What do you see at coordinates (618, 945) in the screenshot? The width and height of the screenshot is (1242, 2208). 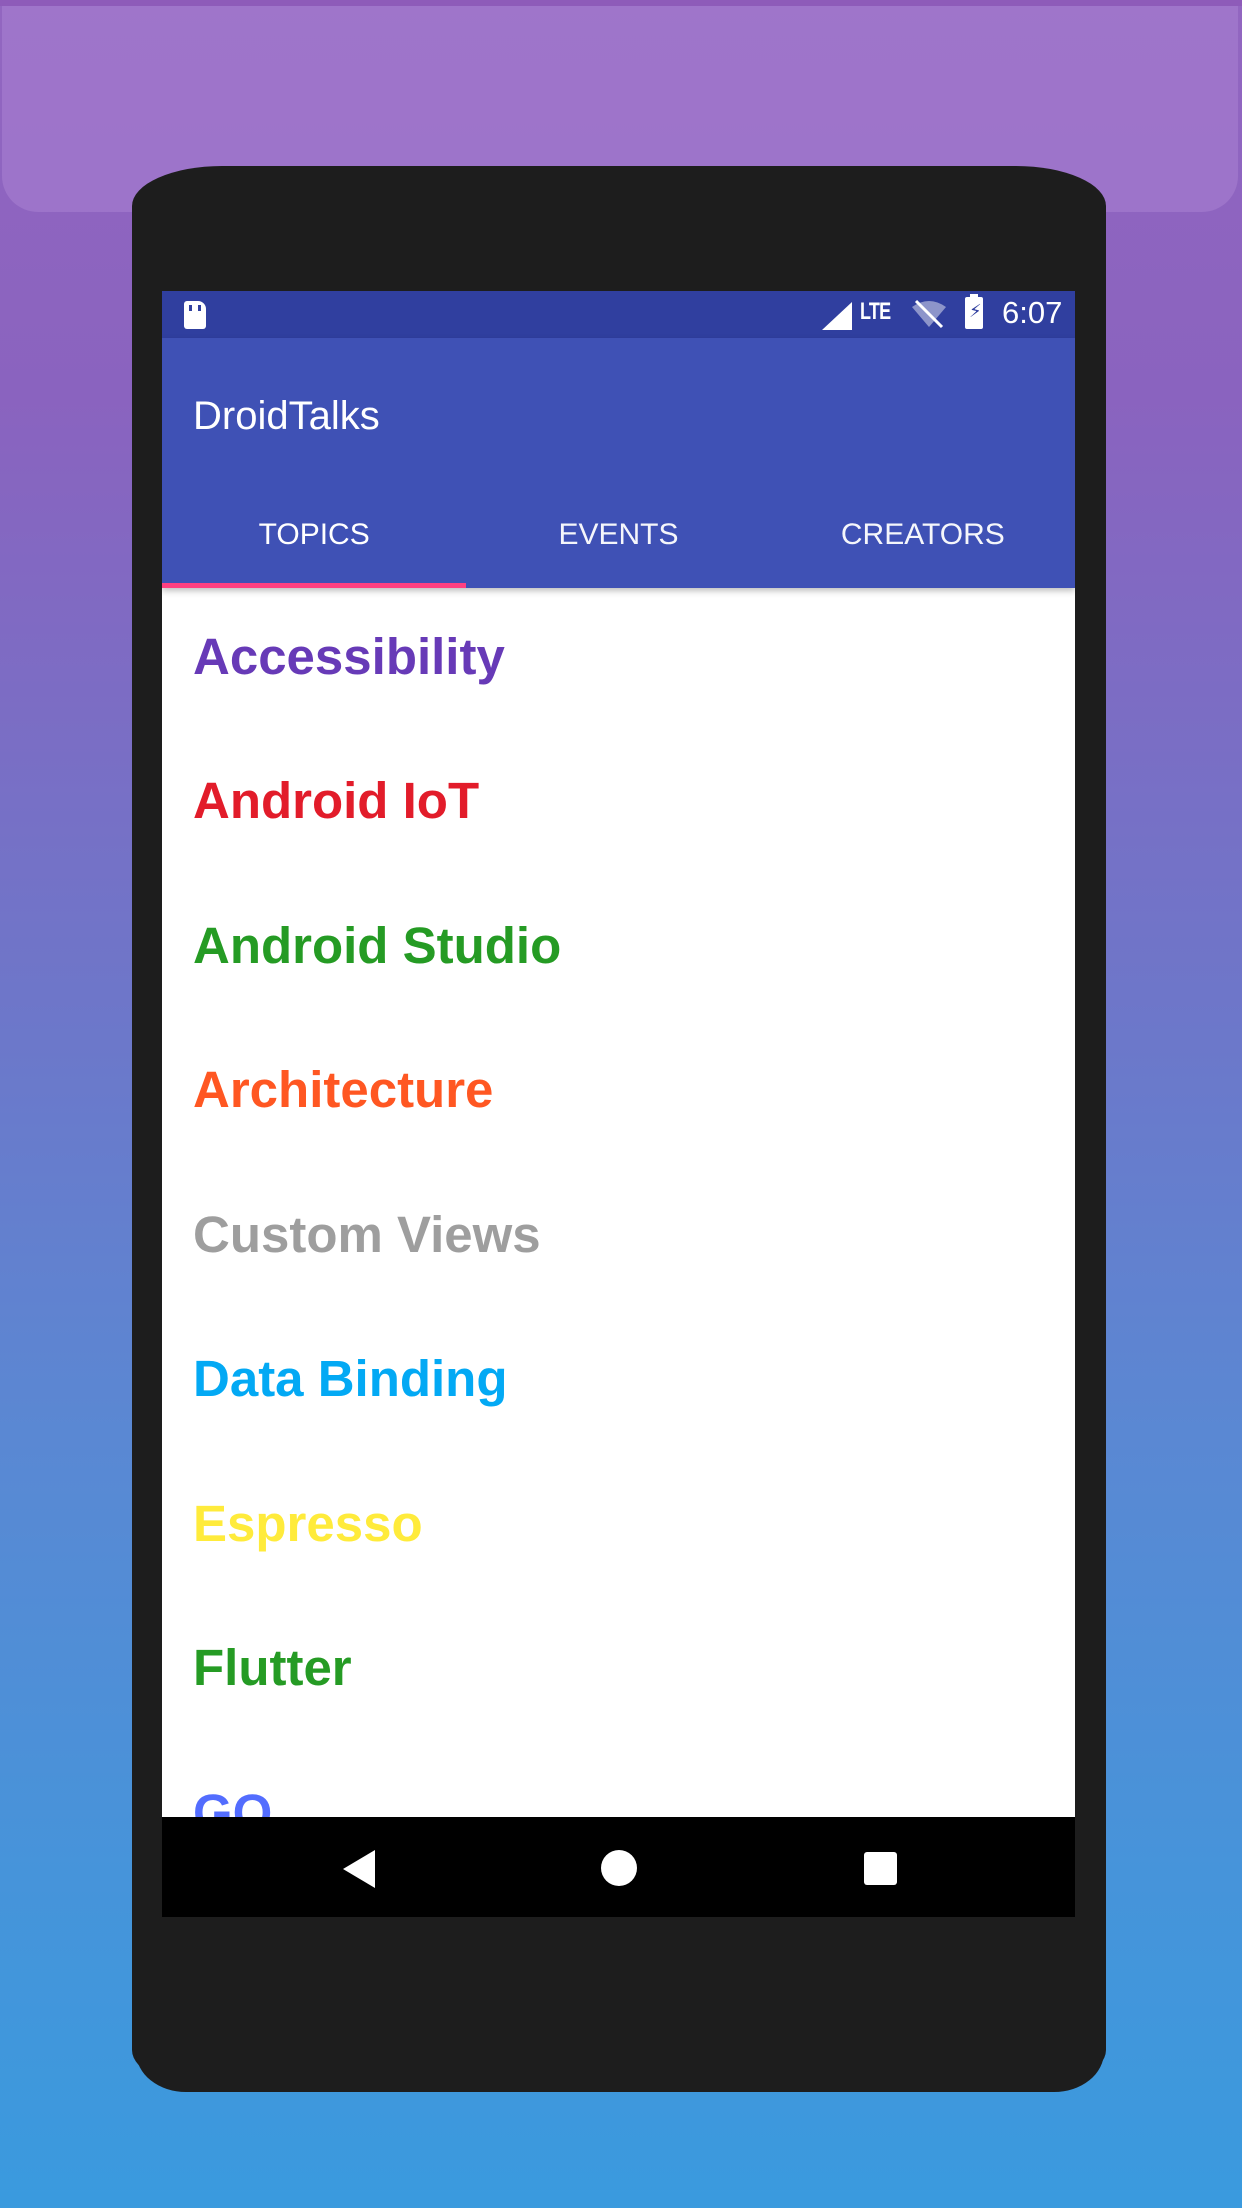 I see `topic-item: Android Studio` at bounding box center [618, 945].